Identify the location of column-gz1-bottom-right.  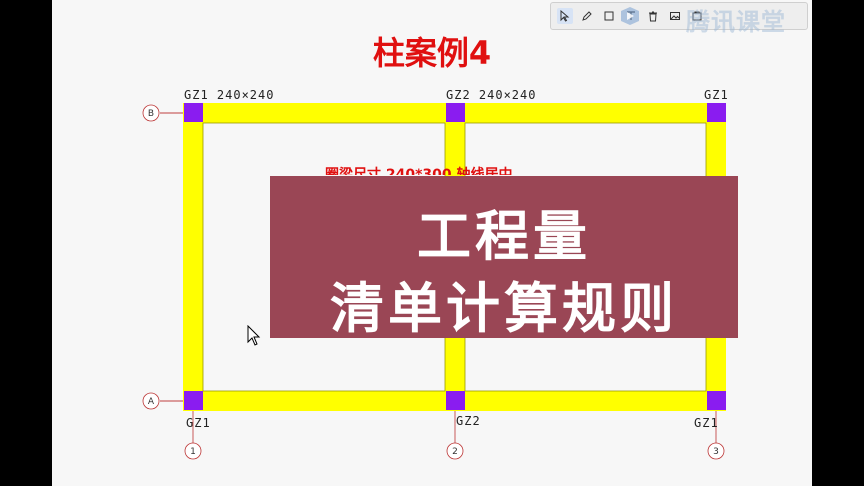
(716, 400).